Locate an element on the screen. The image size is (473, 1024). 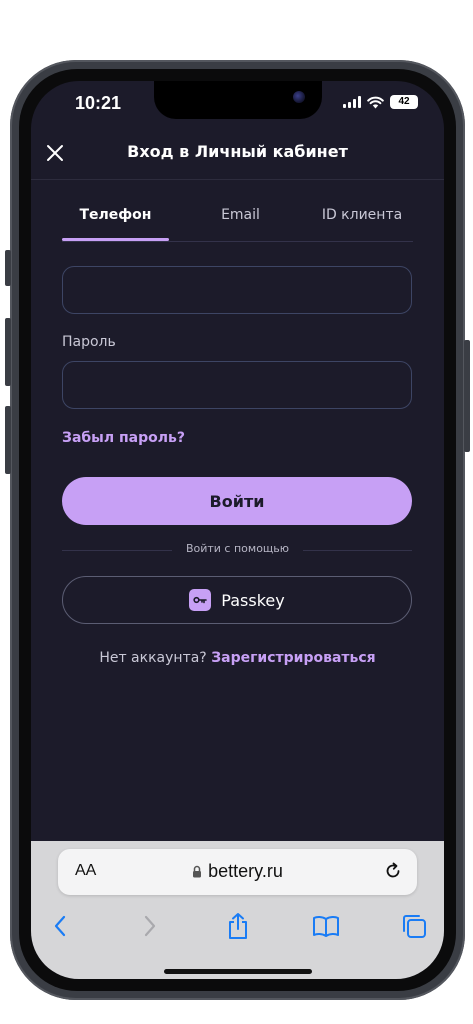
side-button-volume-up is located at coordinates (8, 352).